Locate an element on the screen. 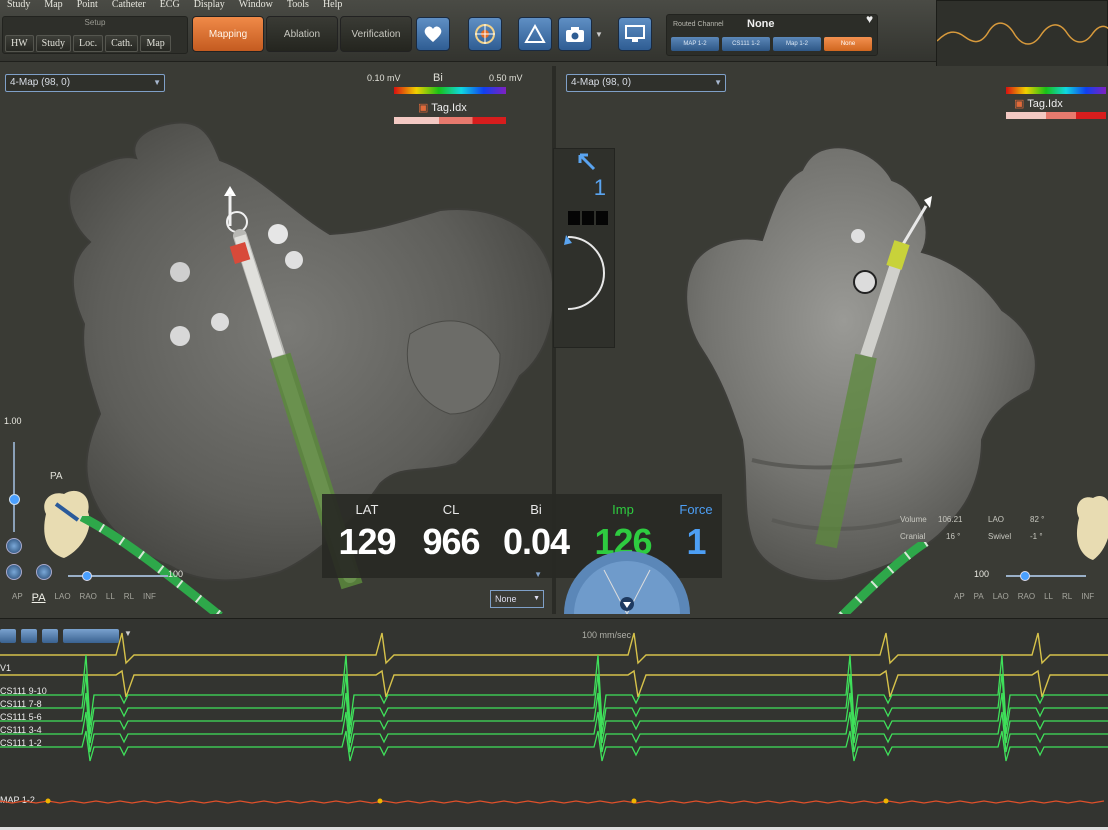 This screenshot has height=830, width=1108. catheter-target-button is located at coordinates (485, 34).